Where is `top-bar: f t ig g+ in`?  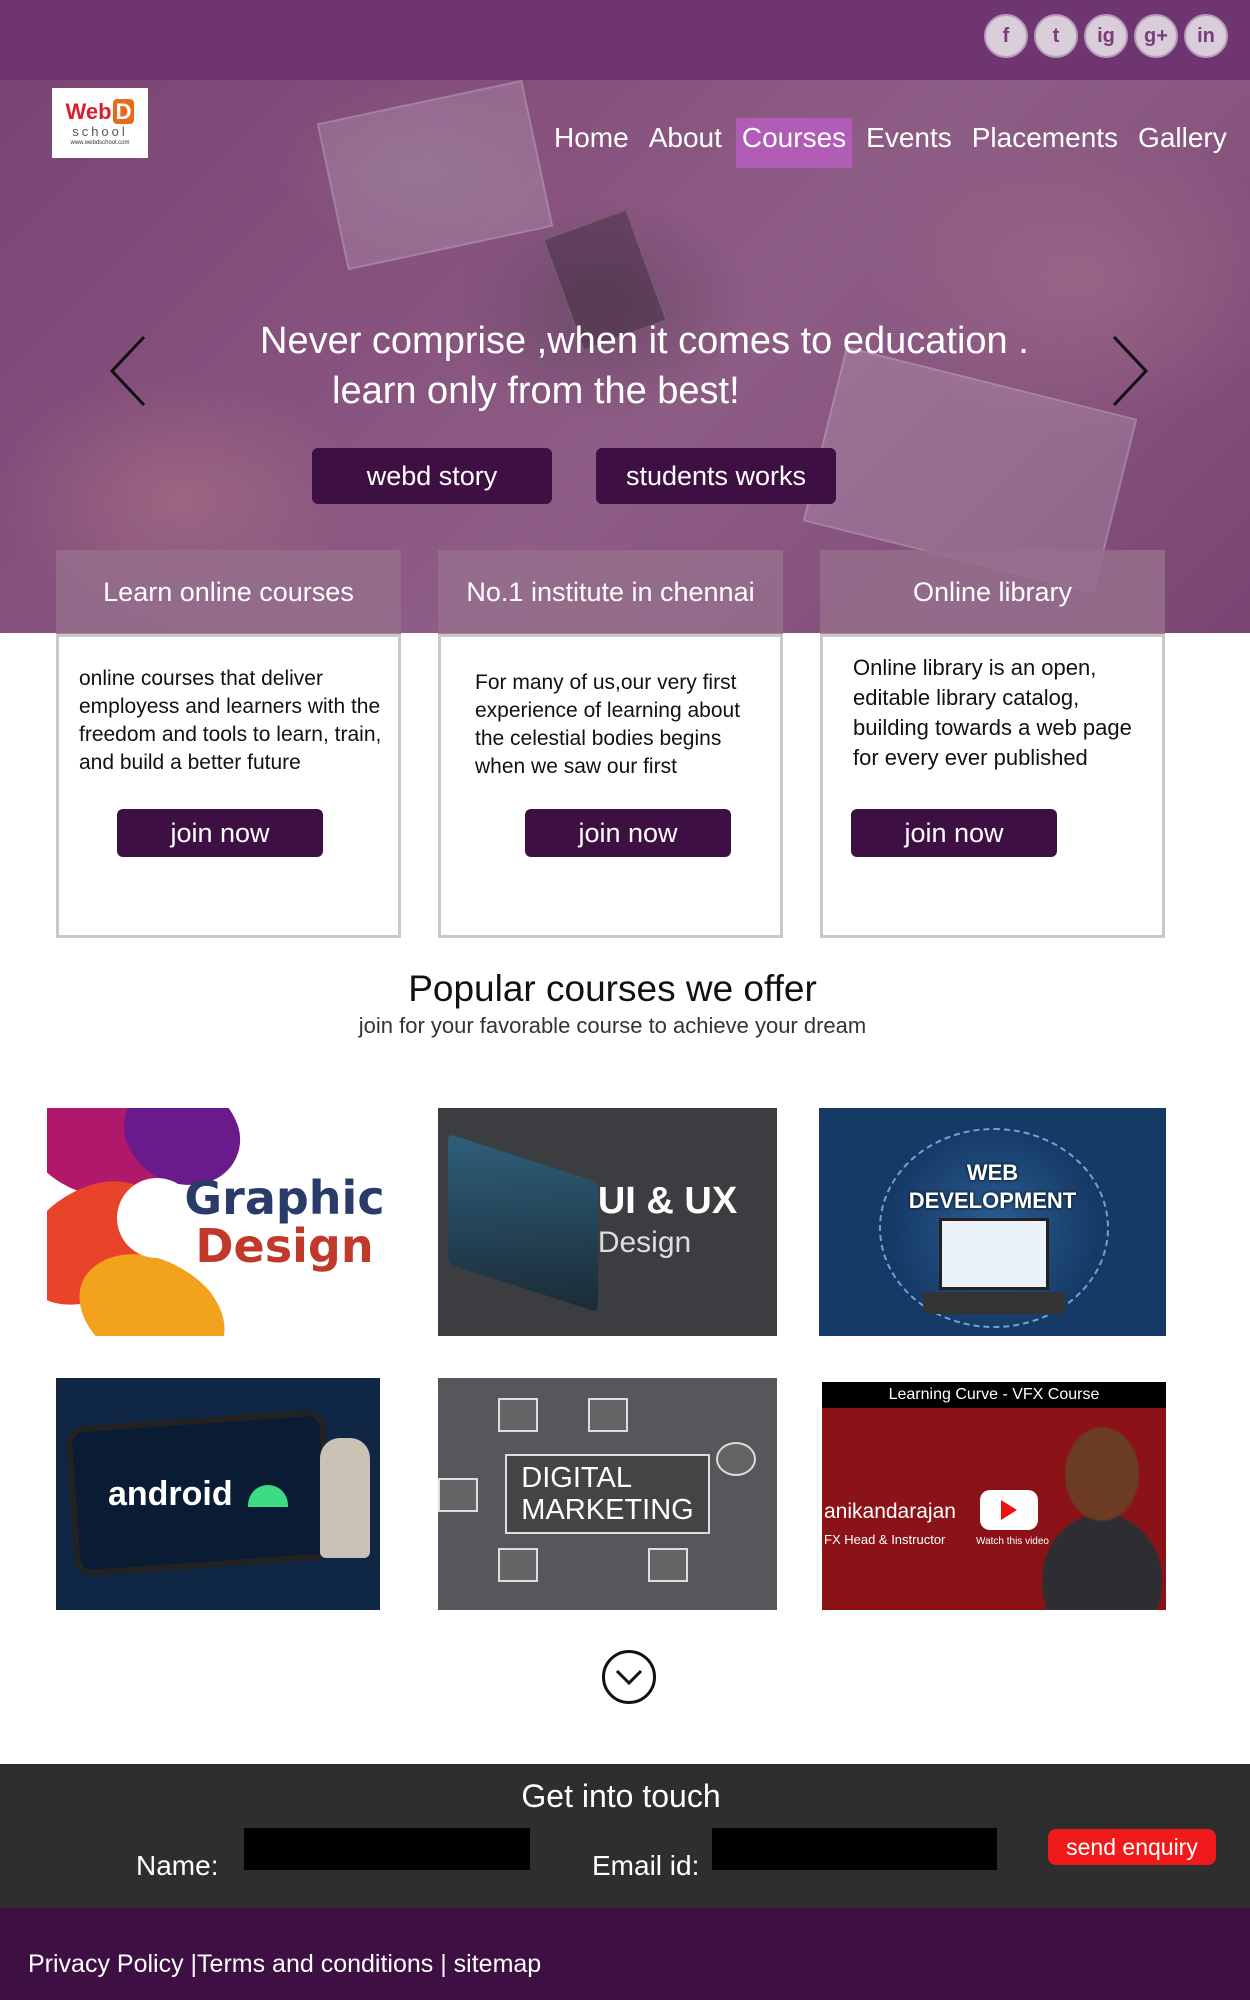
top-bar: f t ig g+ in is located at coordinates (625, 40).